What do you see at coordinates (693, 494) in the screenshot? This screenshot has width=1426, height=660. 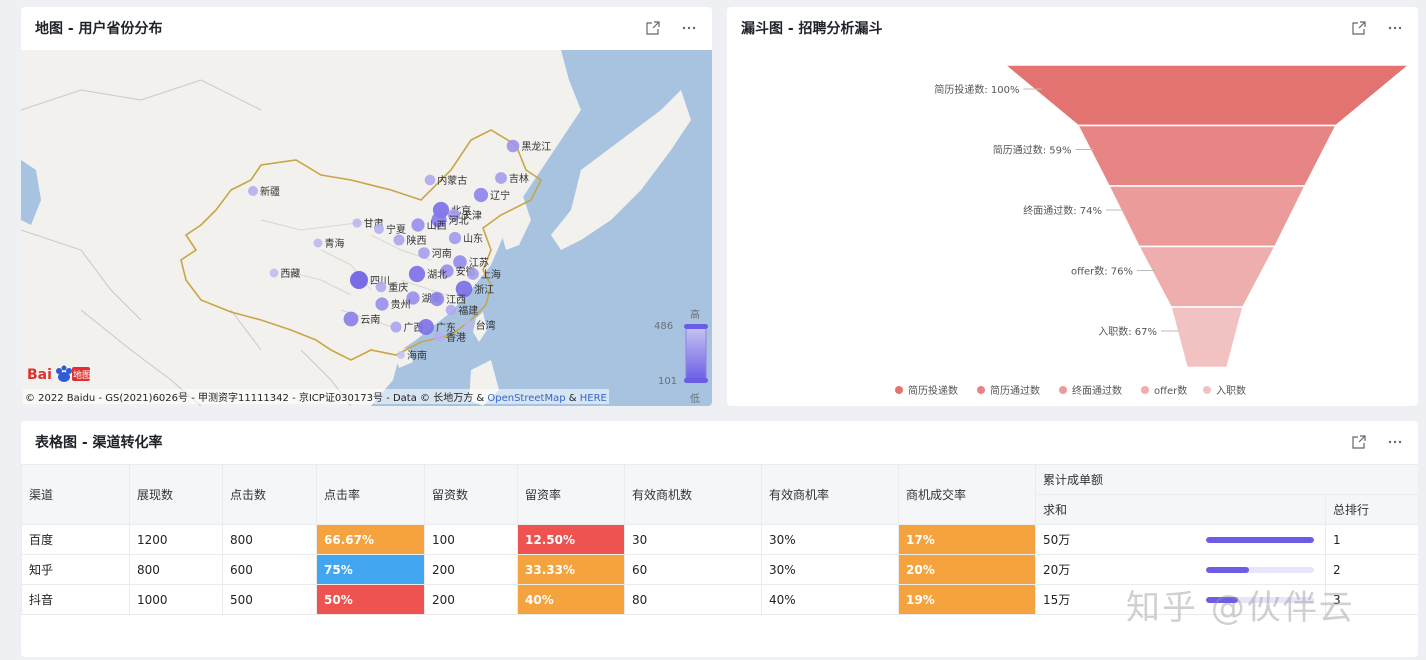 I see `column-header: 有效商机数` at bounding box center [693, 494].